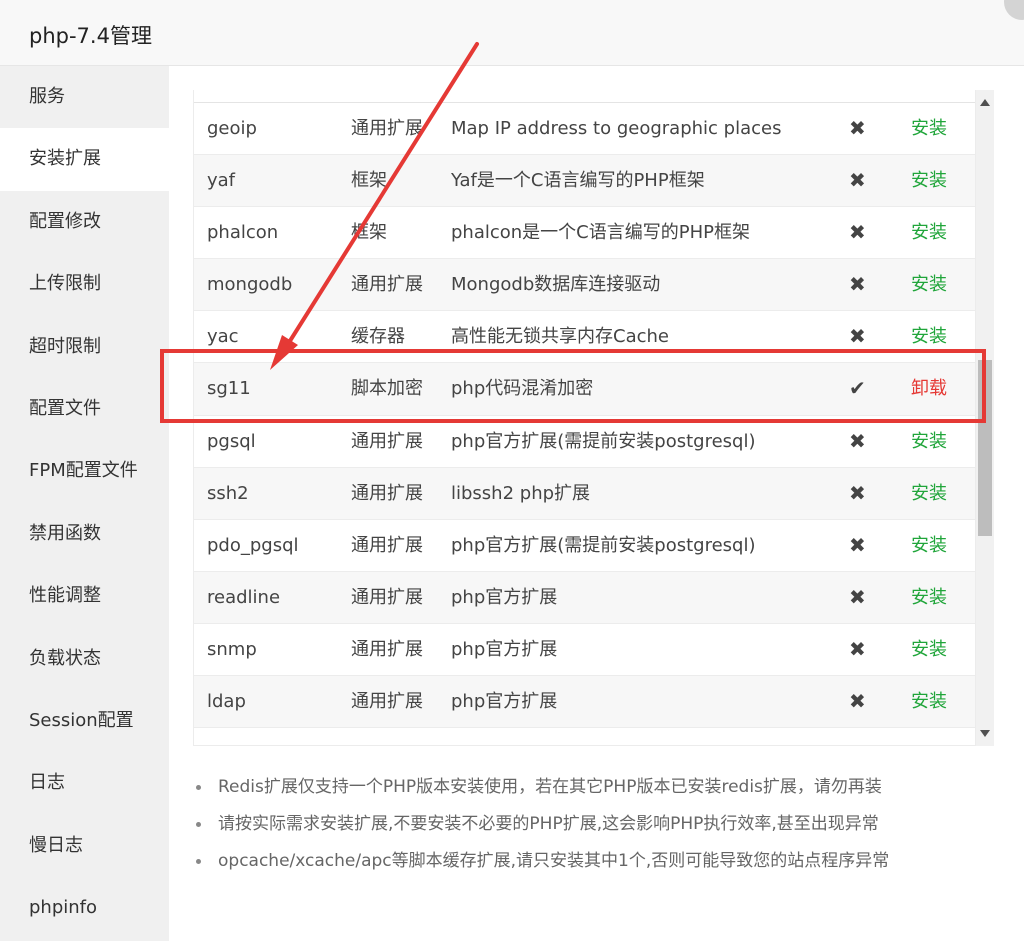 The image size is (1024, 941). I want to click on table-row: snmp 通用扩展 php官方扩展 ✖ 安装, so click(584, 650).